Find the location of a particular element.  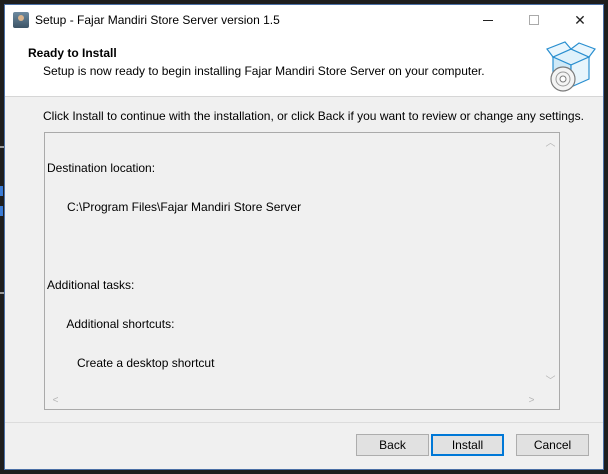

close-button: ✕ is located at coordinates (580, 20).